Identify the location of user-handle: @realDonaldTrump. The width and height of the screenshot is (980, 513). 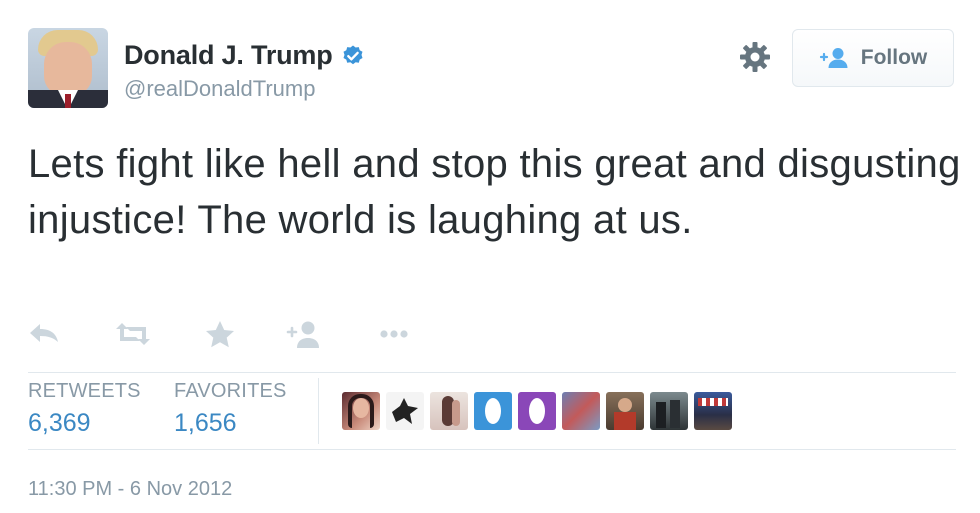
(219, 89).